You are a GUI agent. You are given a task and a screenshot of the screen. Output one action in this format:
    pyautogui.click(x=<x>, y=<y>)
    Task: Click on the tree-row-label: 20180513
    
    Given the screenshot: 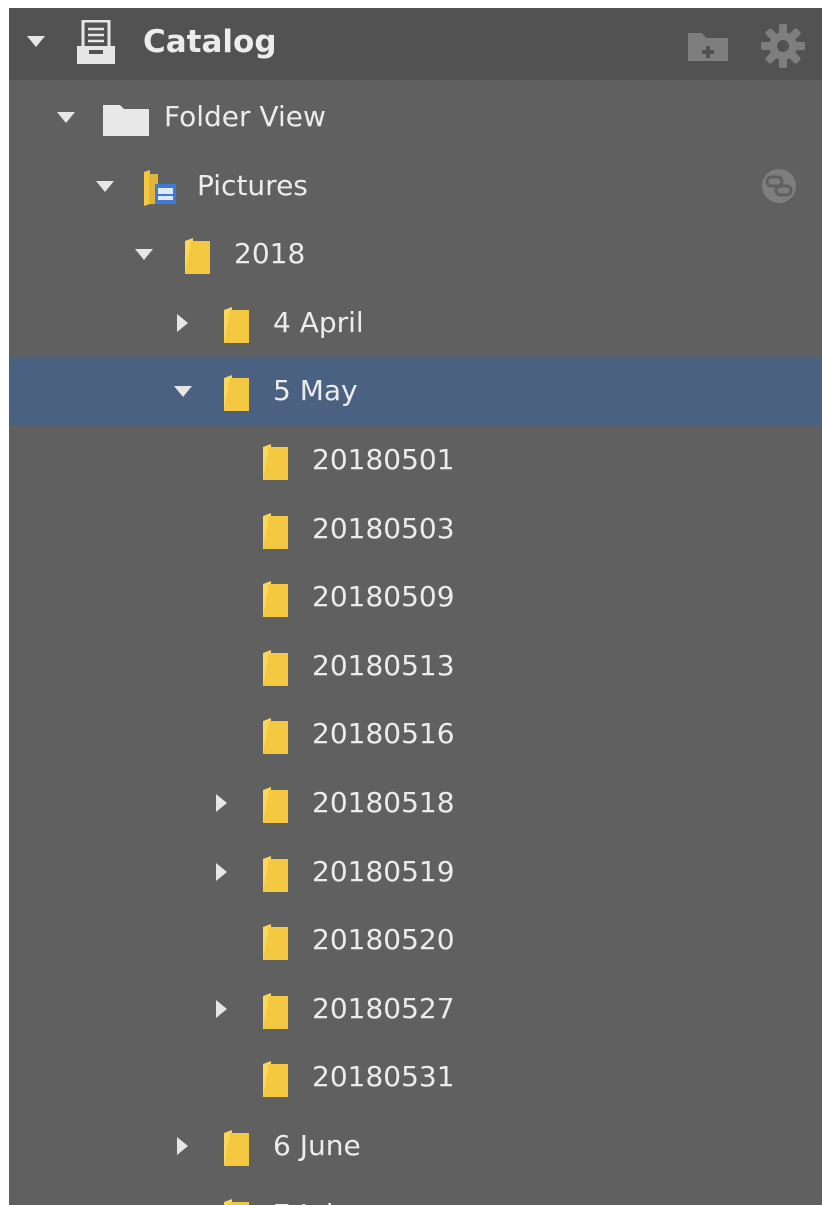 What is the action you would take?
    pyautogui.click(x=383, y=665)
    